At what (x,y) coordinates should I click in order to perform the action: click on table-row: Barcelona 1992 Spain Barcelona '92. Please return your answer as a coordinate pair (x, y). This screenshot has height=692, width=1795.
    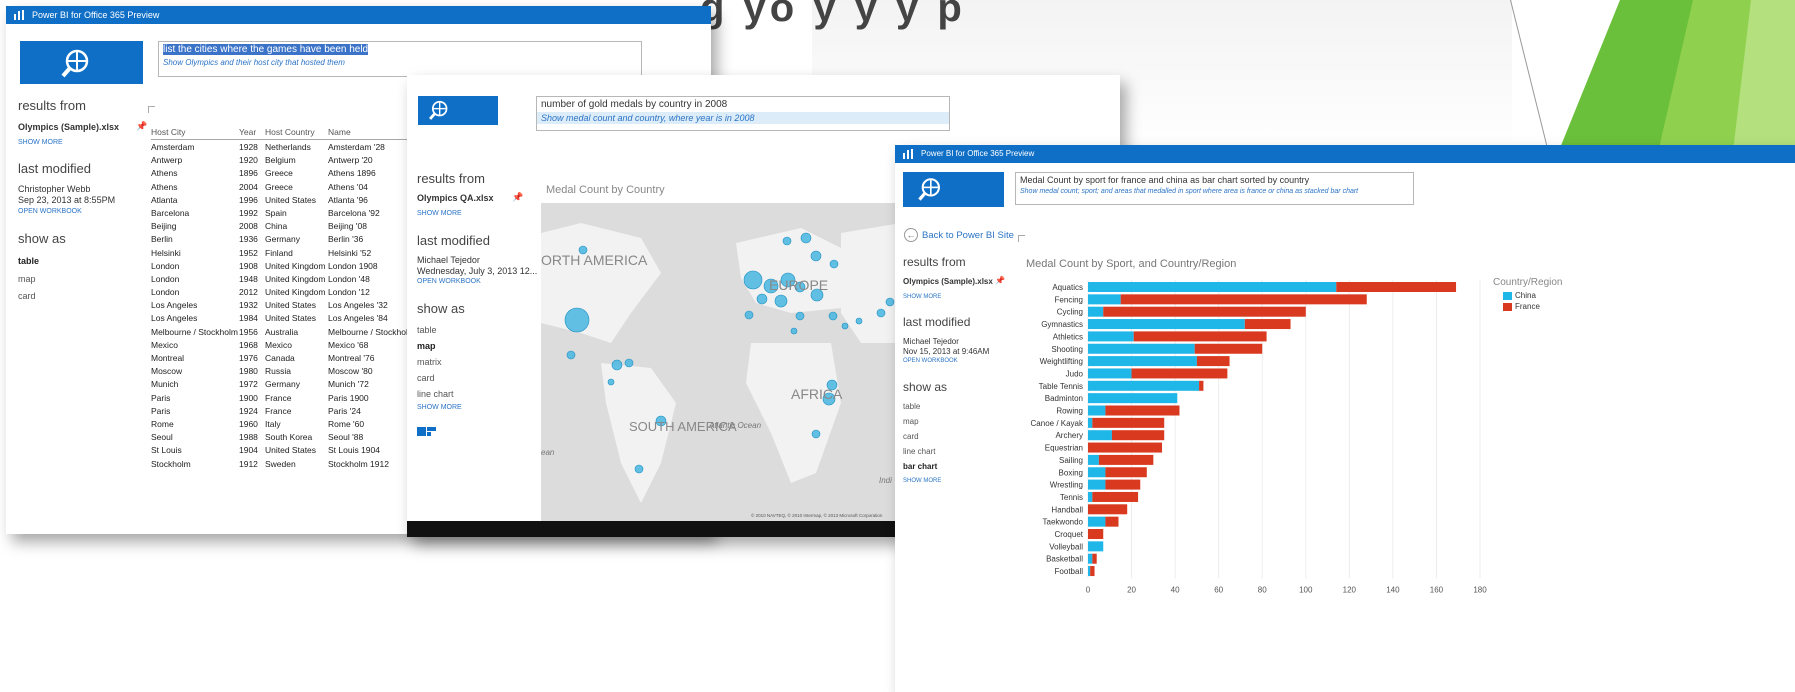
    Looking at the image, I should click on (286, 212).